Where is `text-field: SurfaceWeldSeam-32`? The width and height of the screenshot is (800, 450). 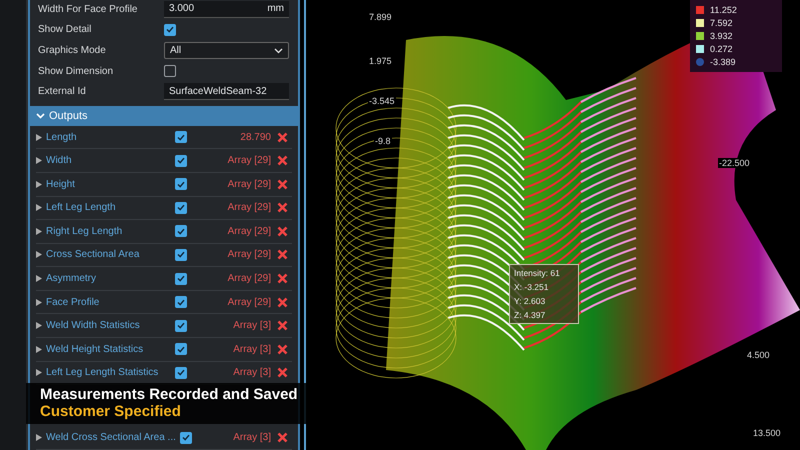
text-field: SurfaceWeldSeam-32 is located at coordinates (226, 91).